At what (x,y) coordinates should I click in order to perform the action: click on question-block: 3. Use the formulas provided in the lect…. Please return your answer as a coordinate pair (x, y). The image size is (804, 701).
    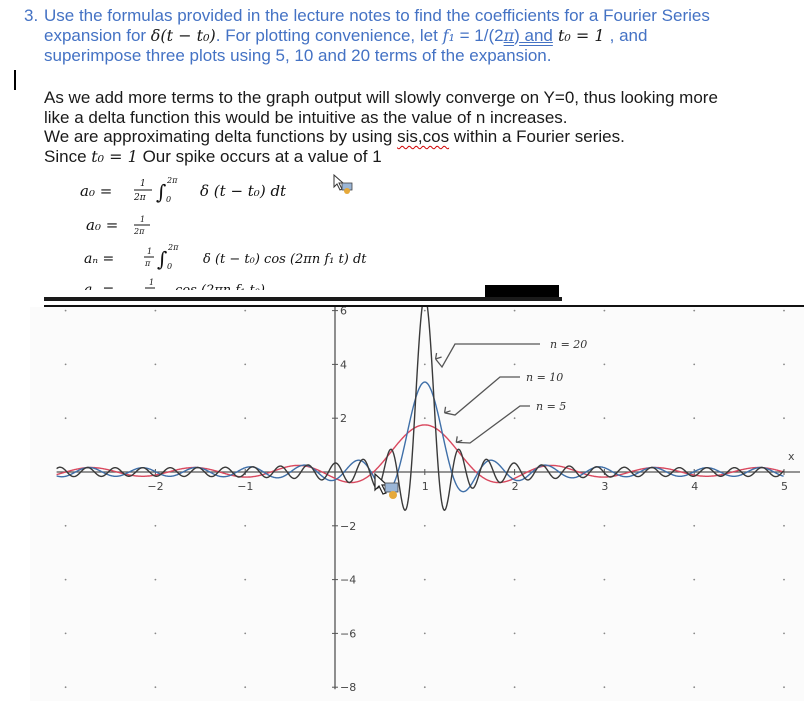
    Looking at the image, I should click on (409, 36).